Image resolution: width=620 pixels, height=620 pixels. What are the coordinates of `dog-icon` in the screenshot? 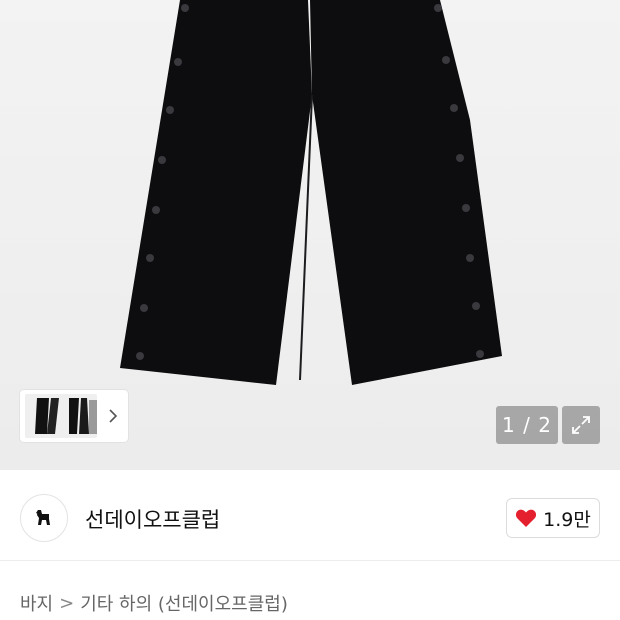 It's located at (43, 517).